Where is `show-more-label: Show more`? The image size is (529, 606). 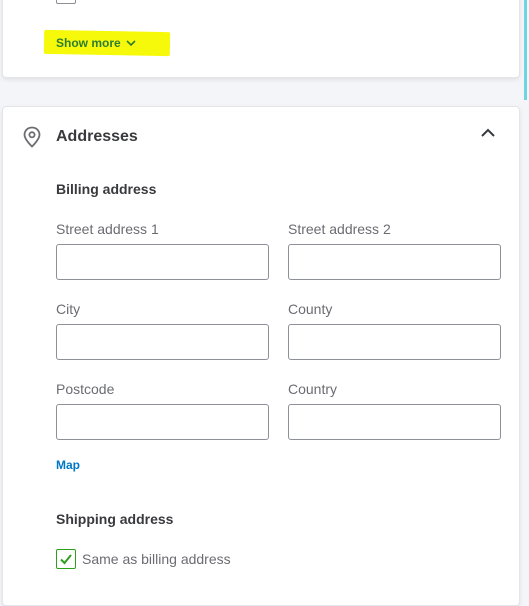 show-more-label: Show more is located at coordinates (88, 43).